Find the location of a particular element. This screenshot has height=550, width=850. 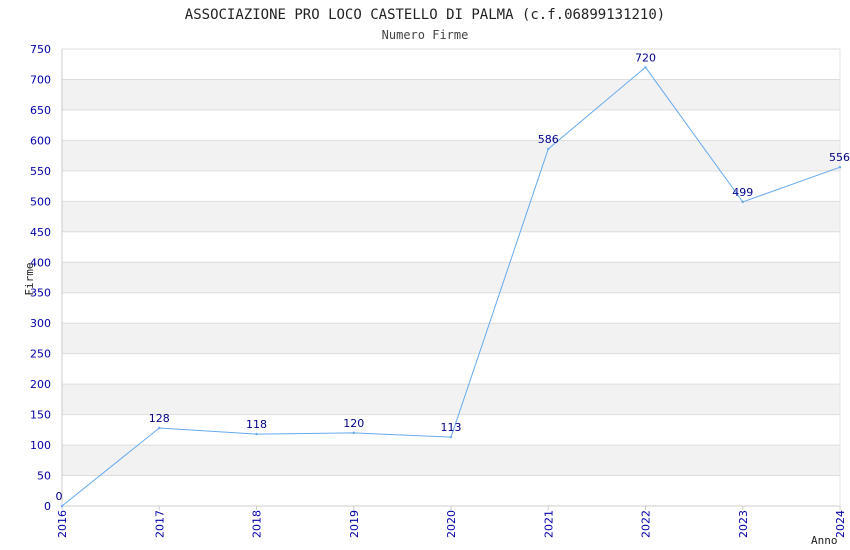

data-label: 499 is located at coordinates (742, 192).